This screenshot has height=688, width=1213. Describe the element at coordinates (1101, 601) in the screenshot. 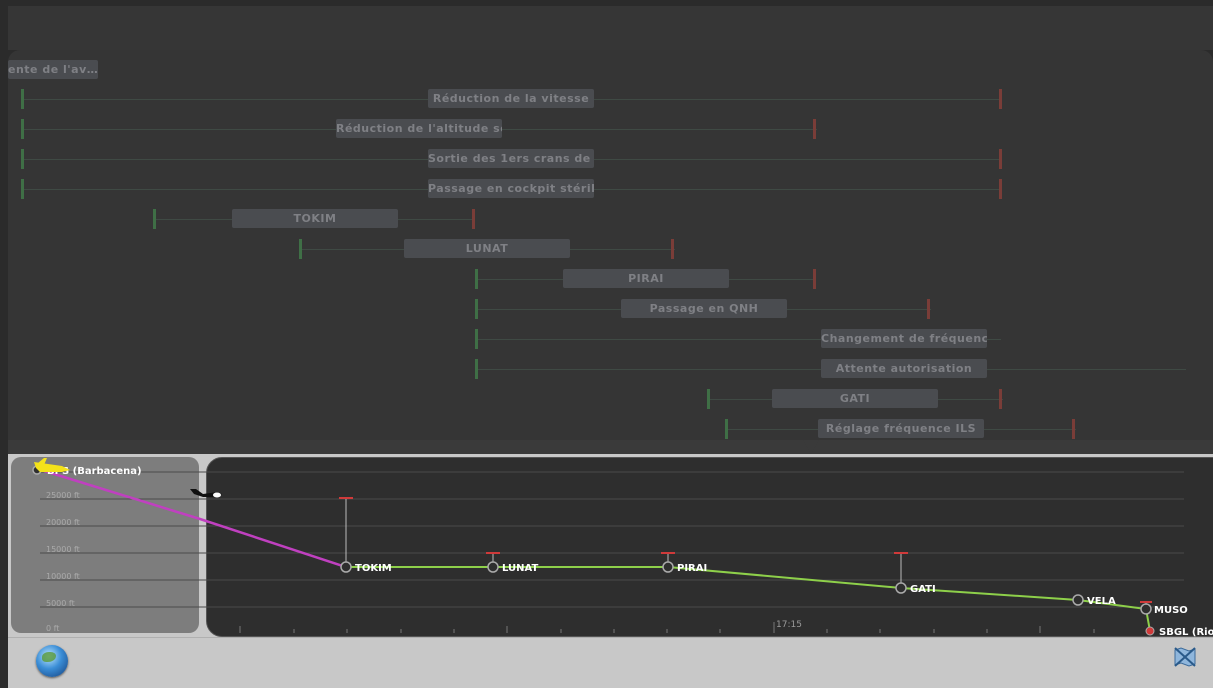

I see `waypoint-label: VELA` at that location.